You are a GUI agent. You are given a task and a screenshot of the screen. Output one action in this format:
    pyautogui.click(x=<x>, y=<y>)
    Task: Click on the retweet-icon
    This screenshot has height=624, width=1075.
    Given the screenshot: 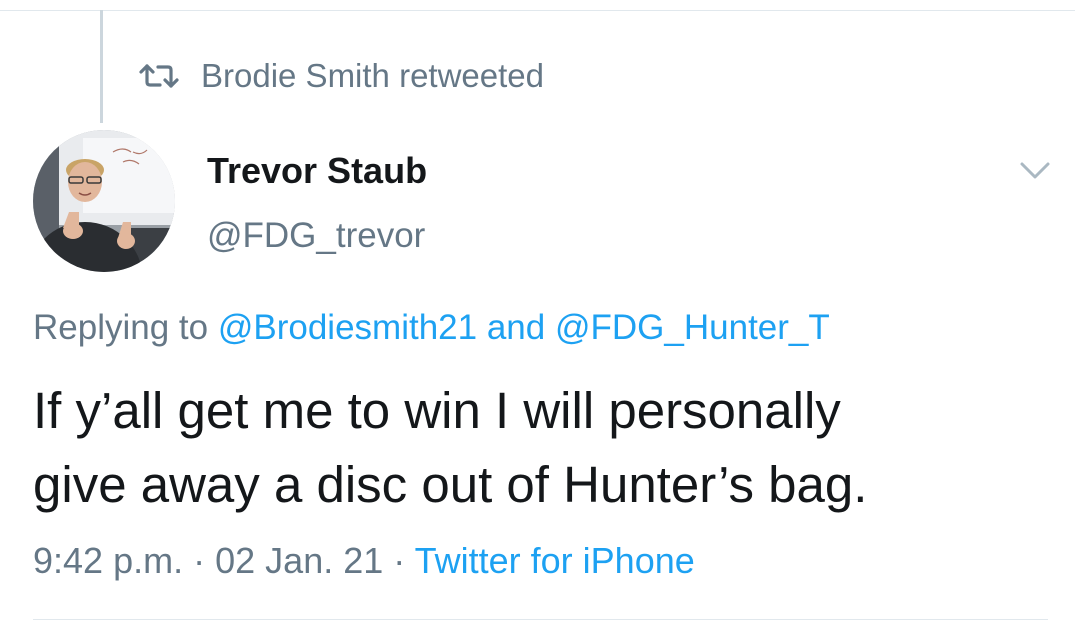 What is the action you would take?
    pyautogui.click(x=159, y=76)
    